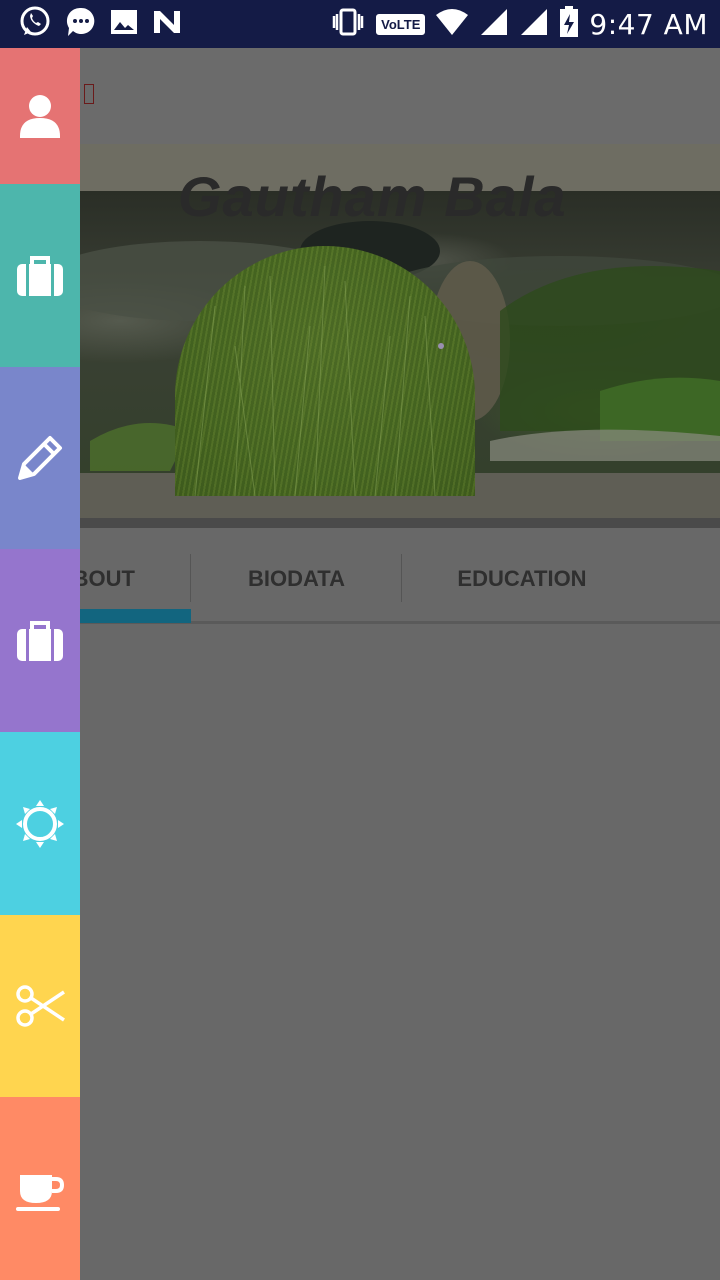 This screenshot has width=720, height=1280. What do you see at coordinates (35, 24) in the screenshot?
I see `whatsapp-icon` at bounding box center [35, 24].